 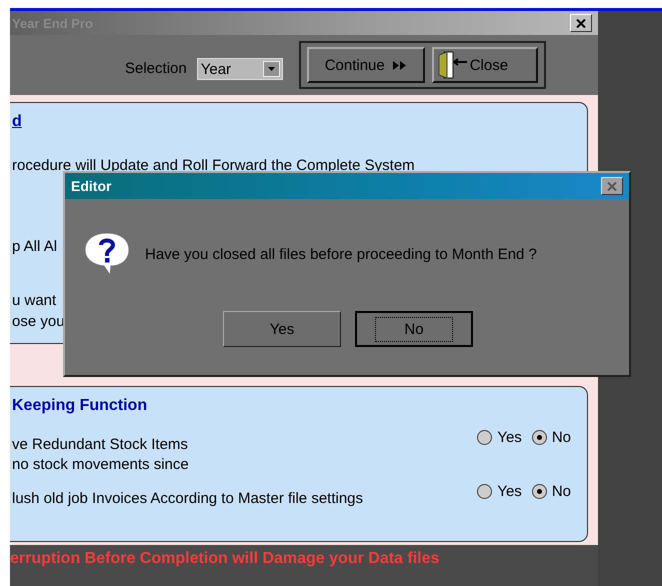 I want to click on question-bubble-icon, so click(x=107, y=254).